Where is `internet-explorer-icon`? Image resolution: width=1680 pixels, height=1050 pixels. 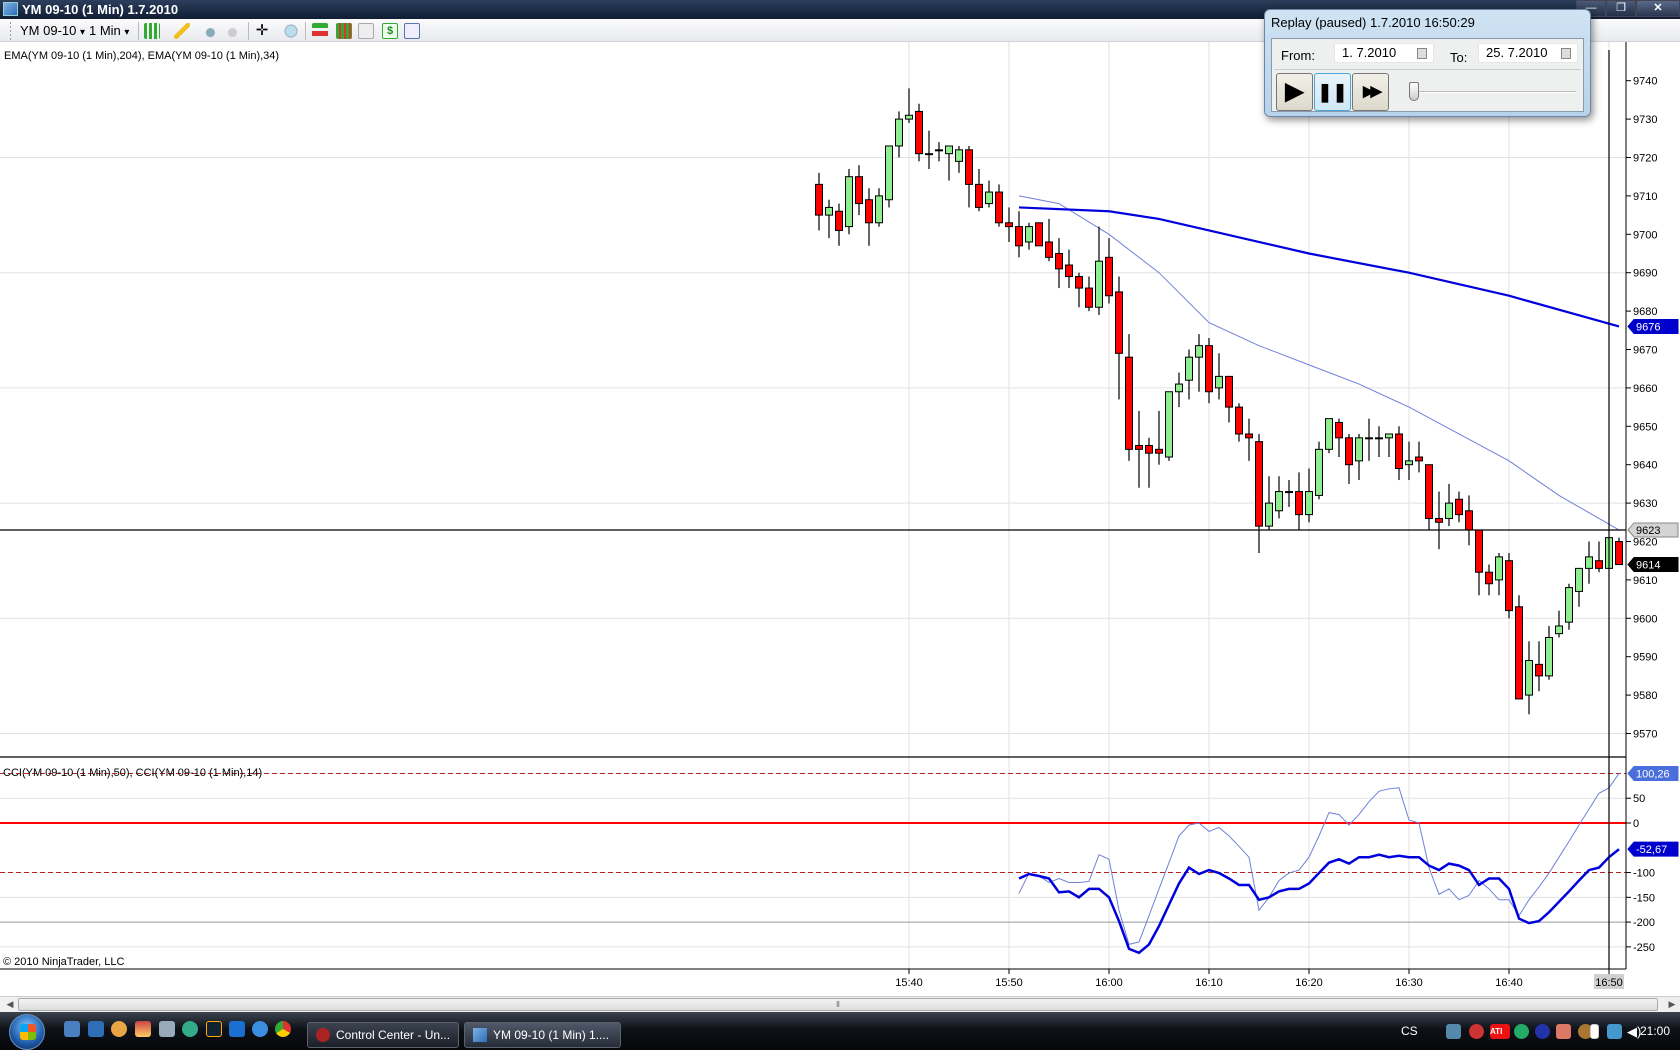
internet-explorer-icon is located at coordinates (260, 1029).